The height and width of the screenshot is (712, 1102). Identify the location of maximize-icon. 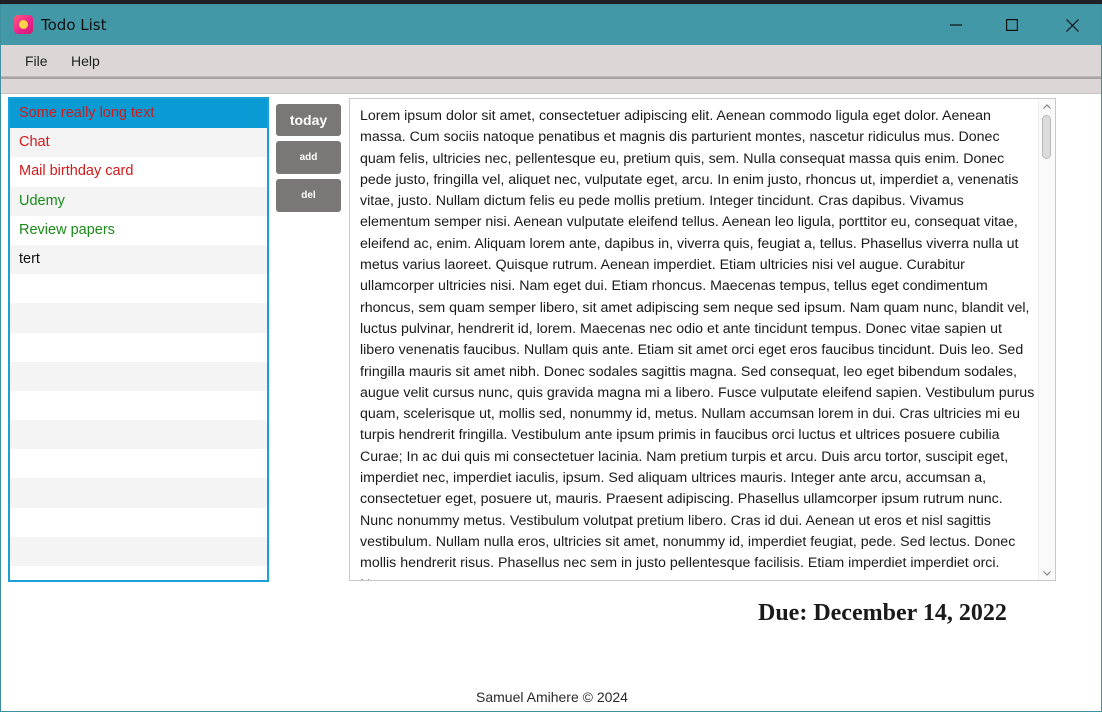
(1012, 25).